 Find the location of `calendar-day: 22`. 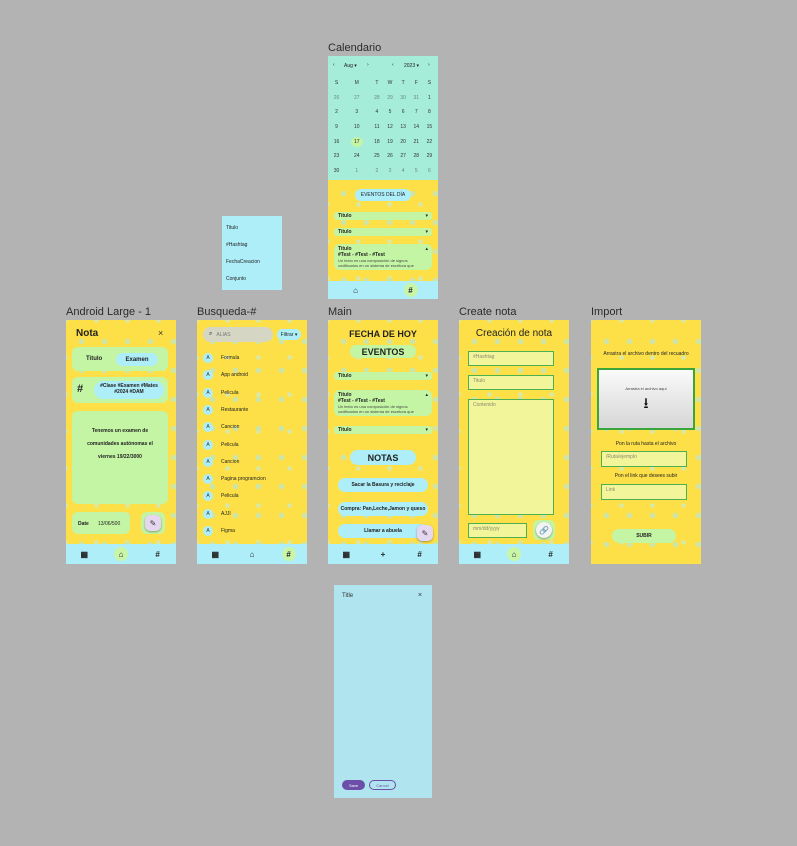

calendar-day: 22 is located at coordinates (429, 141).